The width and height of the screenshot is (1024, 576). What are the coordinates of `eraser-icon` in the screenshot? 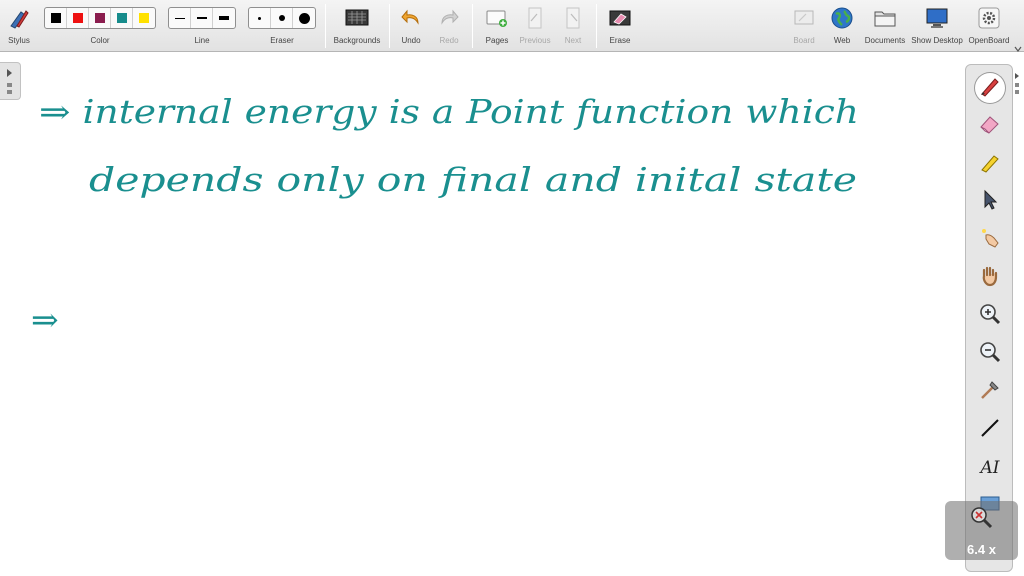 It's located at (990, 126).